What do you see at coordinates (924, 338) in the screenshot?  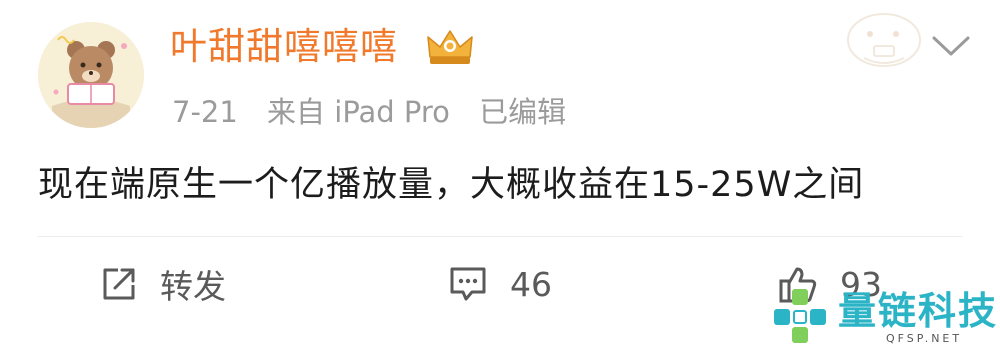 I see `watermark-domain: QFSP.NET` at bounding box center [924, 338].